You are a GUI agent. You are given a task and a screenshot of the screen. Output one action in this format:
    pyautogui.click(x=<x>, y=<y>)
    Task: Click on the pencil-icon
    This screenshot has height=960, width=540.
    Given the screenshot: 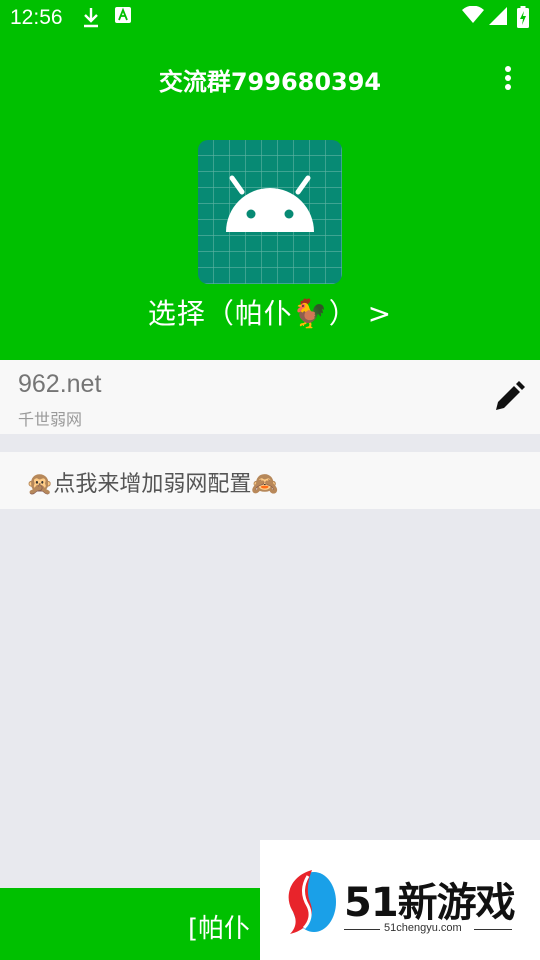 What is the action you would take?
    pyautogui.click(x=509, y=397)
    